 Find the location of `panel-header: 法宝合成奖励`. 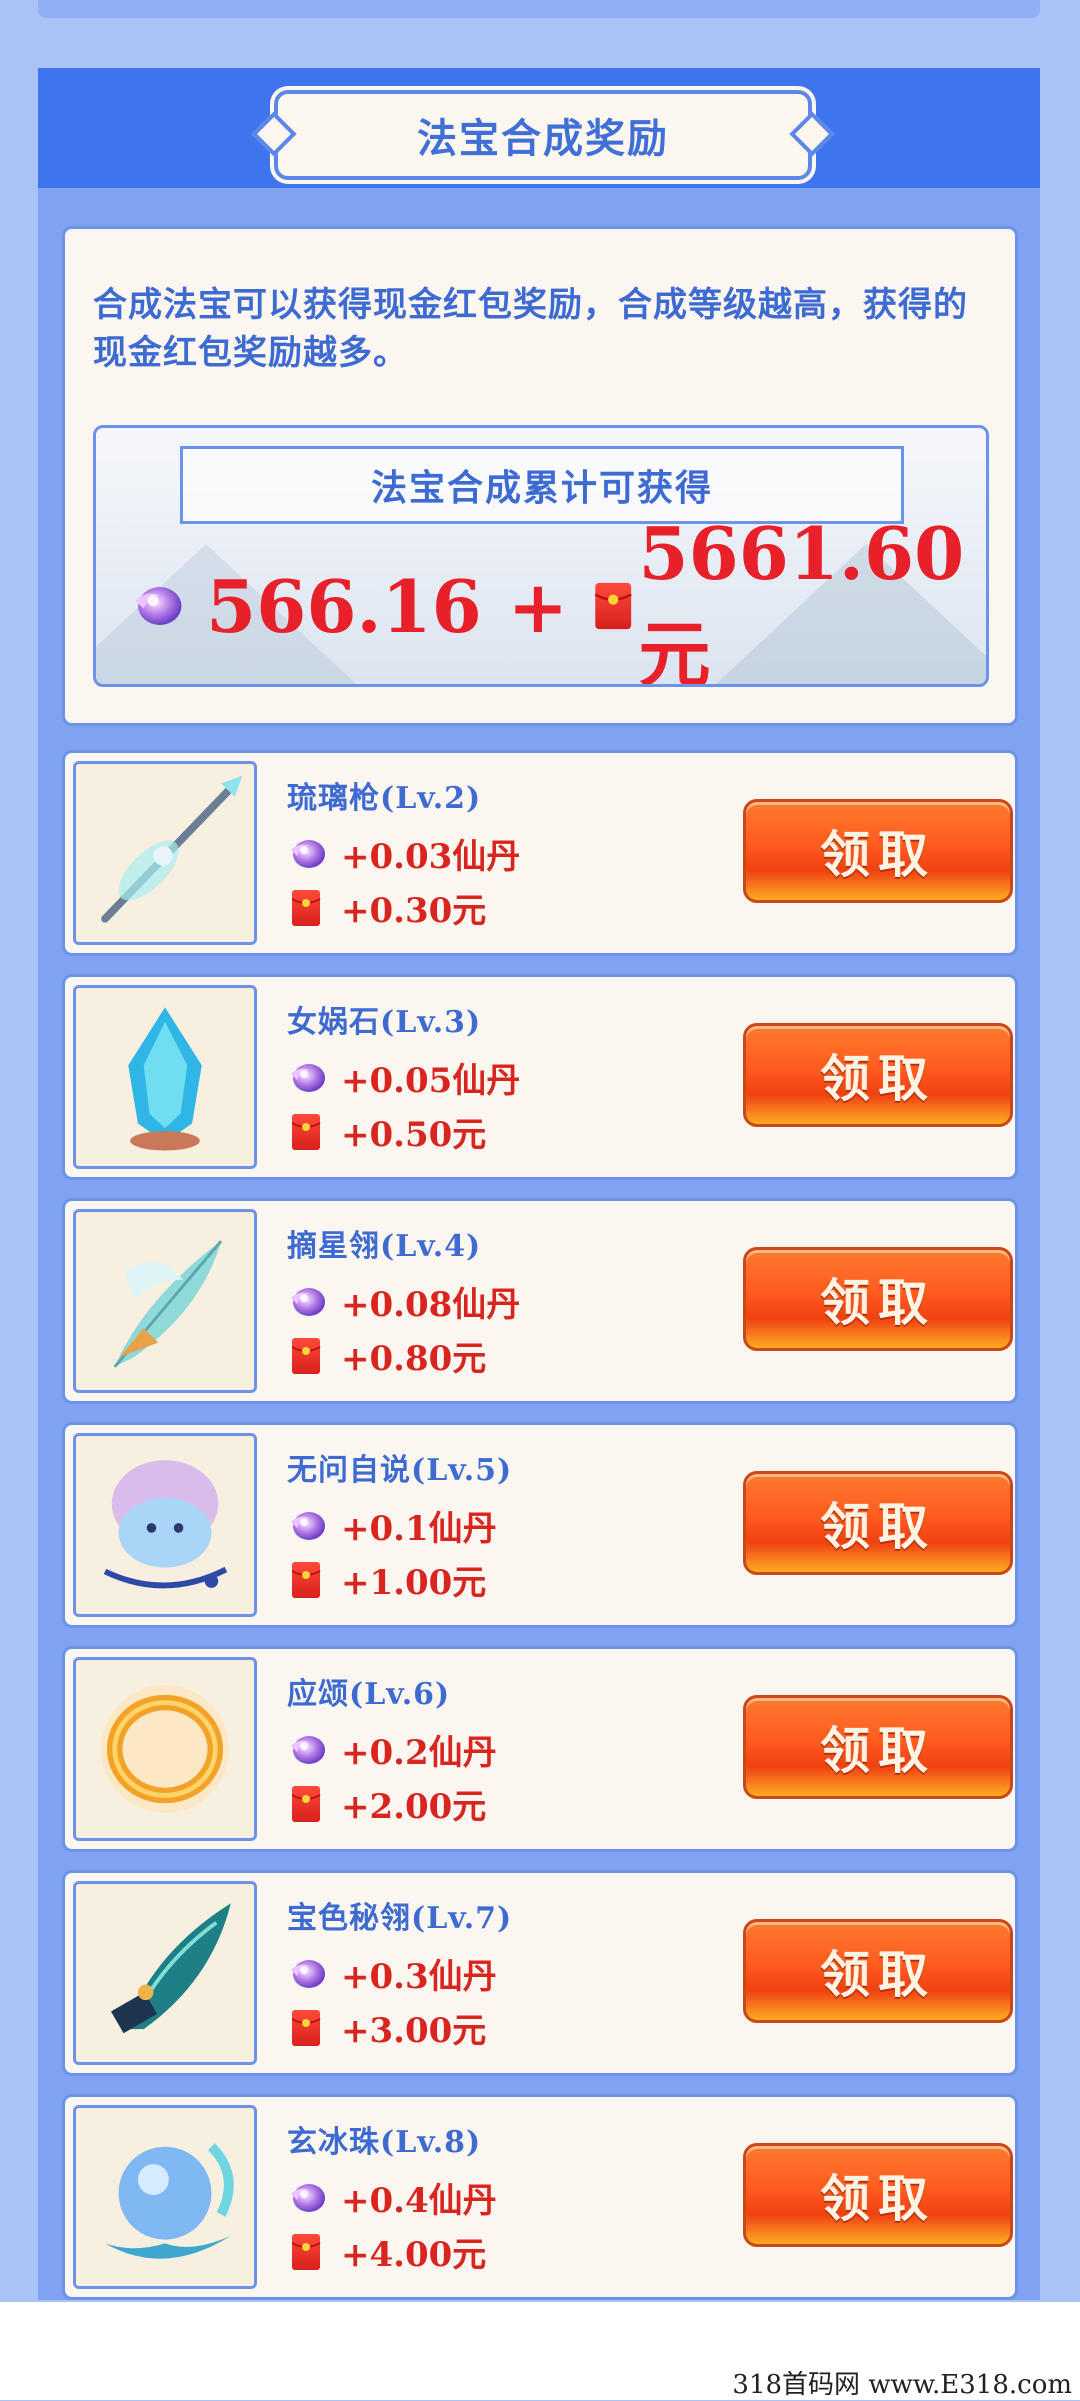

panel-header: 法宝合成奖励 is located at coordinates (539, 128).